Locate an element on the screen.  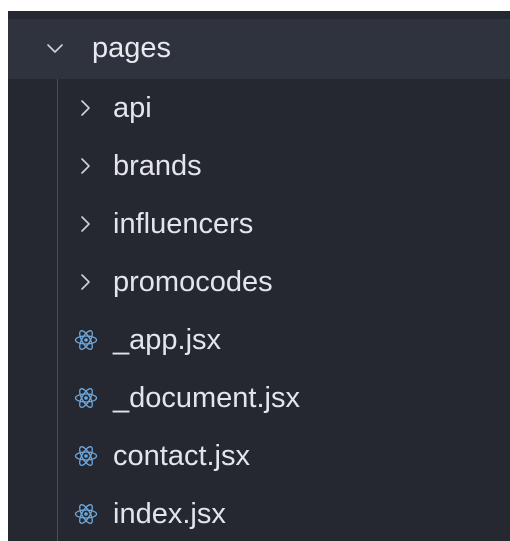
tree-item-file-app: _app.jsx is located at coordinates (259, 340).